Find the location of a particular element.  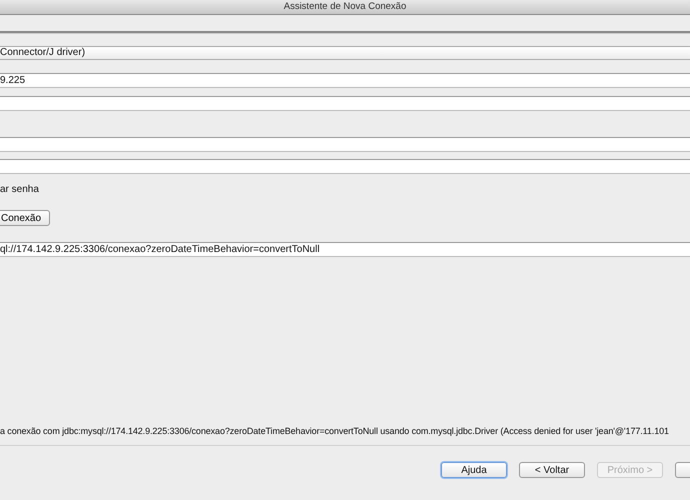

dialog-button: Ajuda is located at coordinates (474, 470).